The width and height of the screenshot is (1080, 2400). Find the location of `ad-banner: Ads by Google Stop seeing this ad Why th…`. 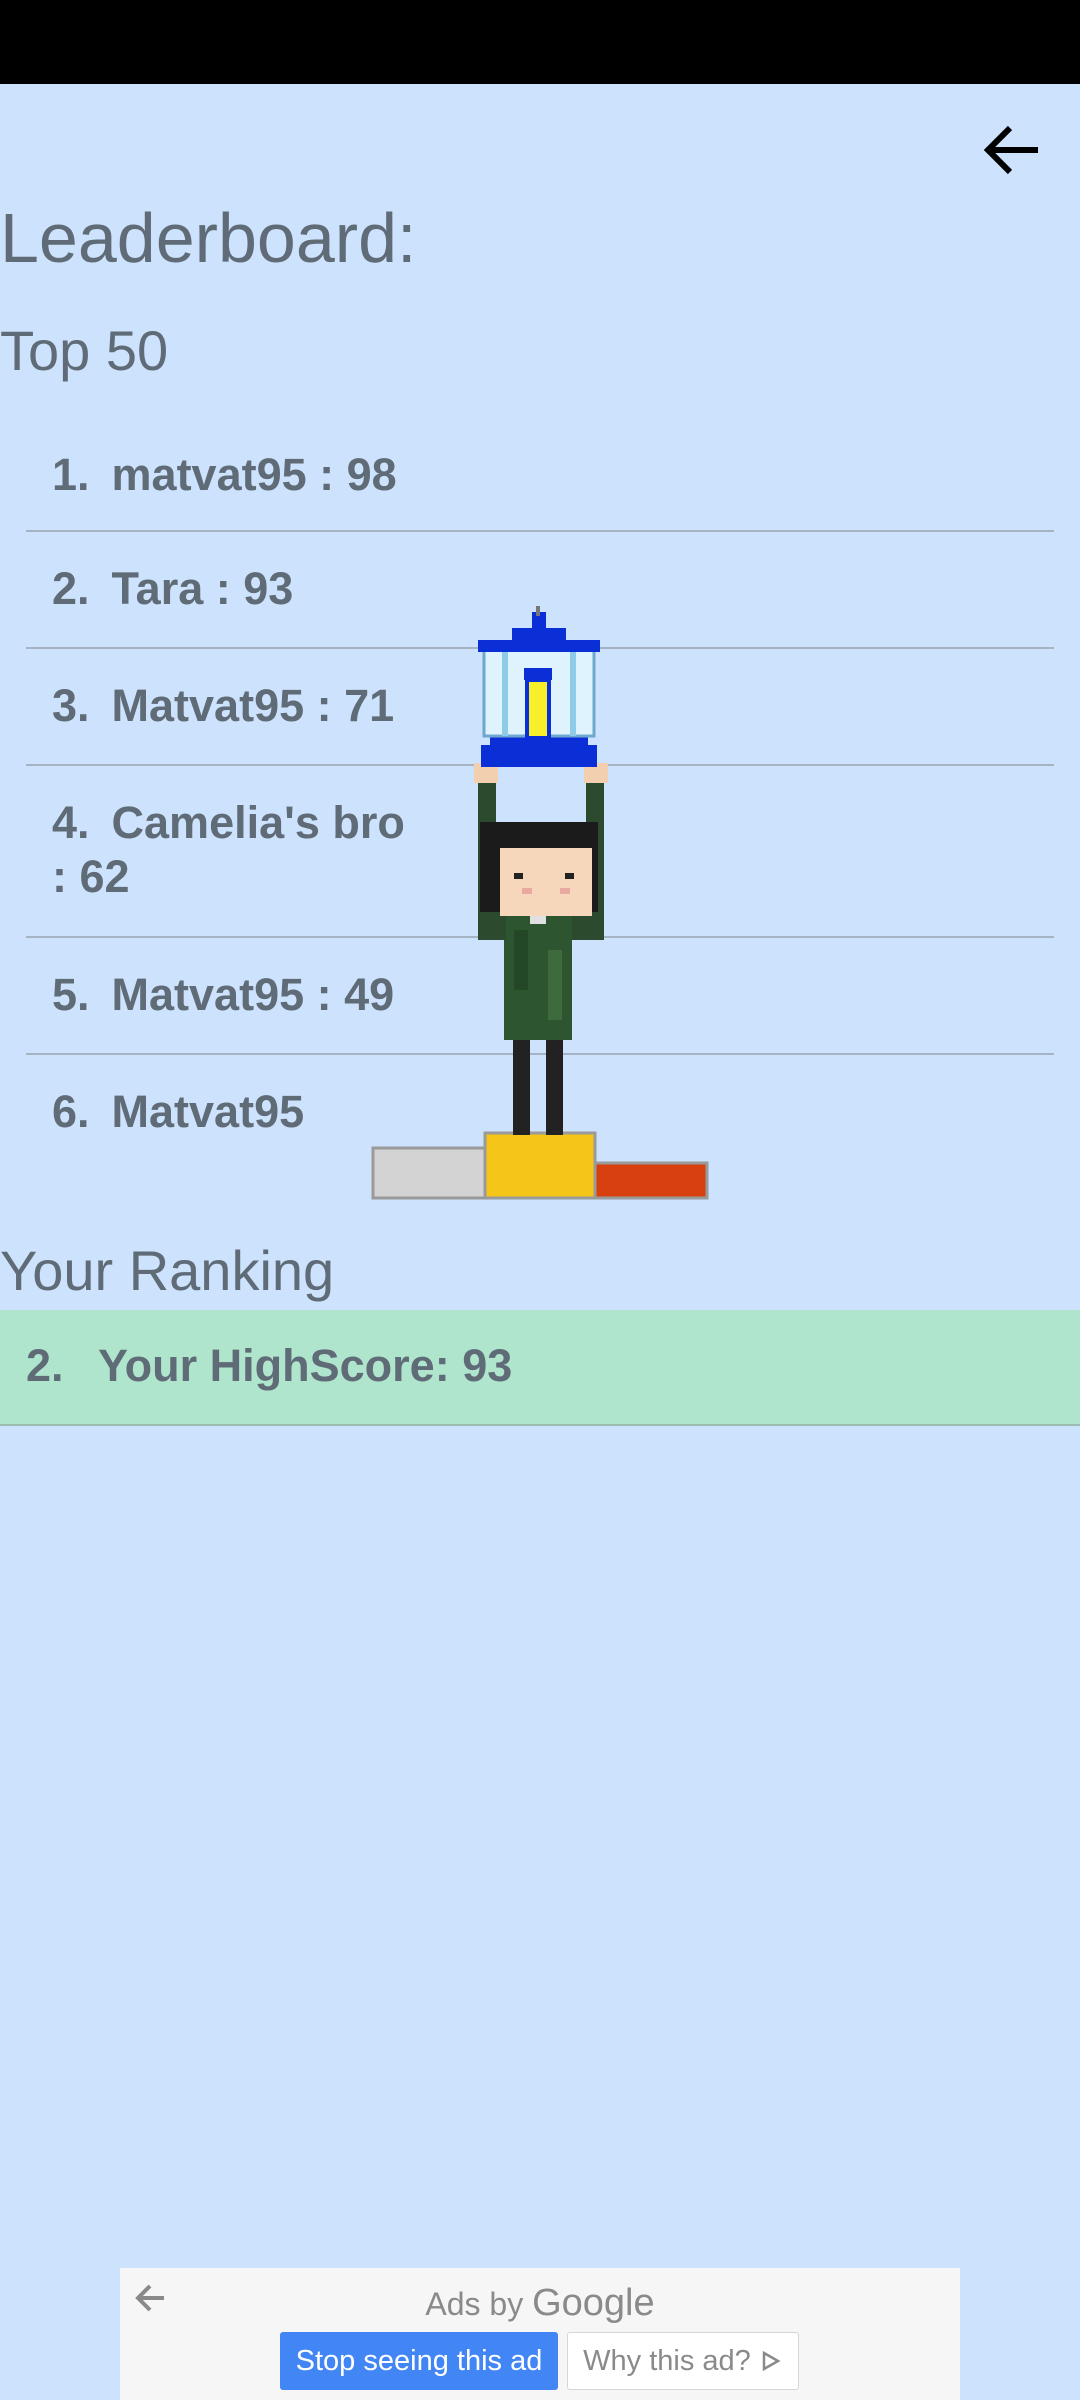

ad-banner: Ads by Google Stop seeing this ad Why th… is located at coordinates (540, 2334).